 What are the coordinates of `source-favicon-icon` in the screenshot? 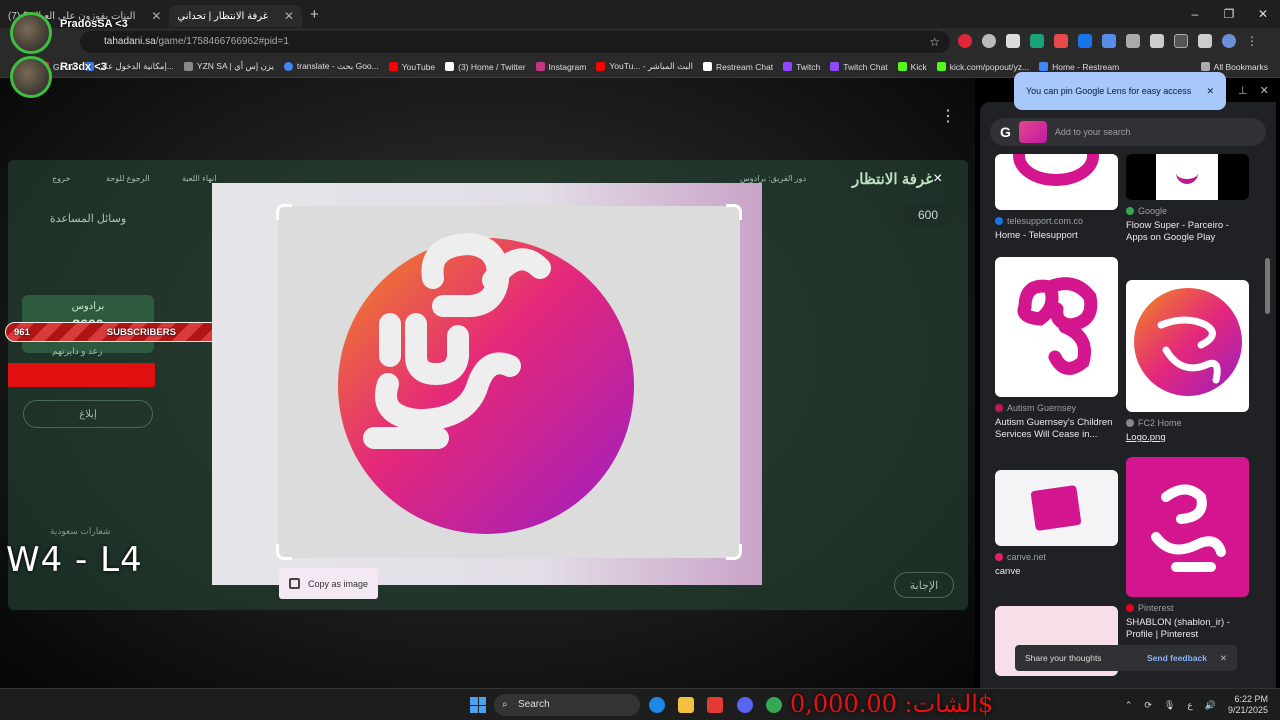 It's located at (999, 221).